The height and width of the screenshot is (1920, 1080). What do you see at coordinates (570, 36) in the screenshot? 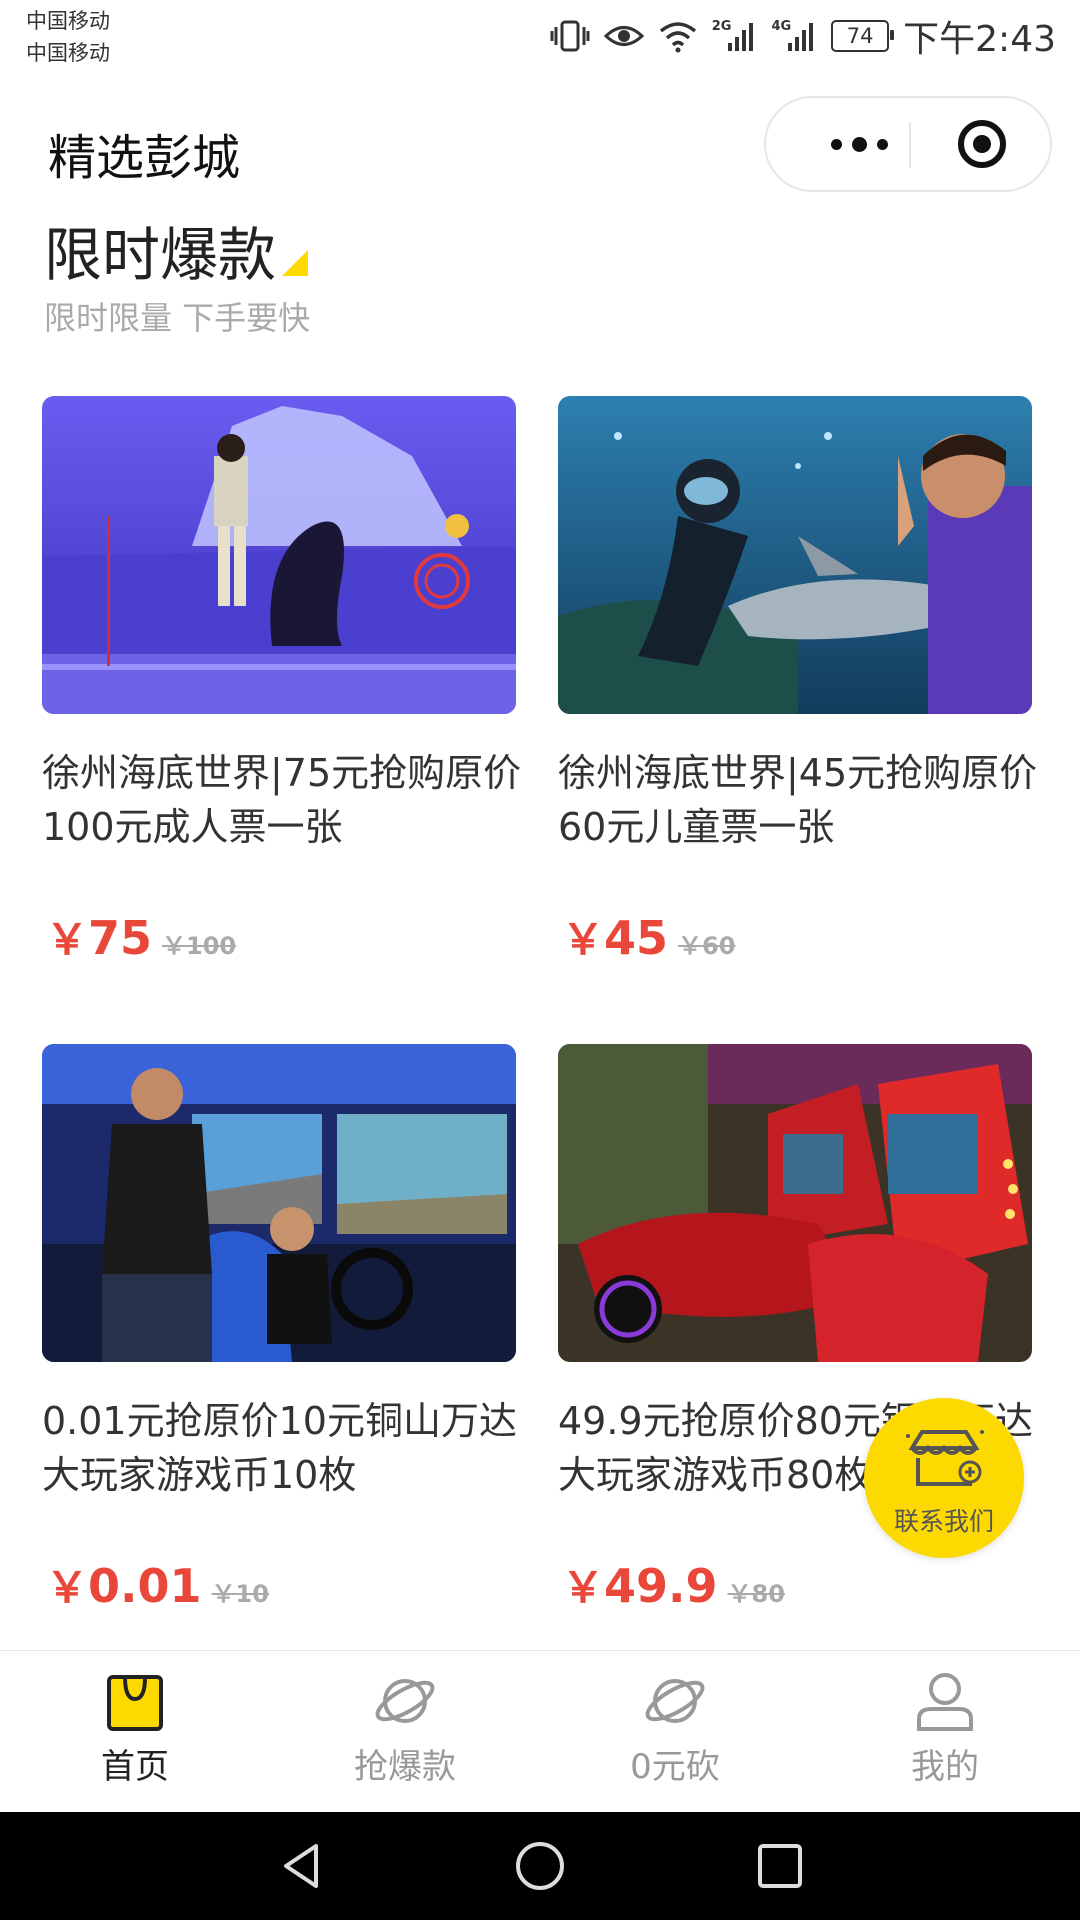
I see `vibrate-icon` at bounding box center [570, 36].